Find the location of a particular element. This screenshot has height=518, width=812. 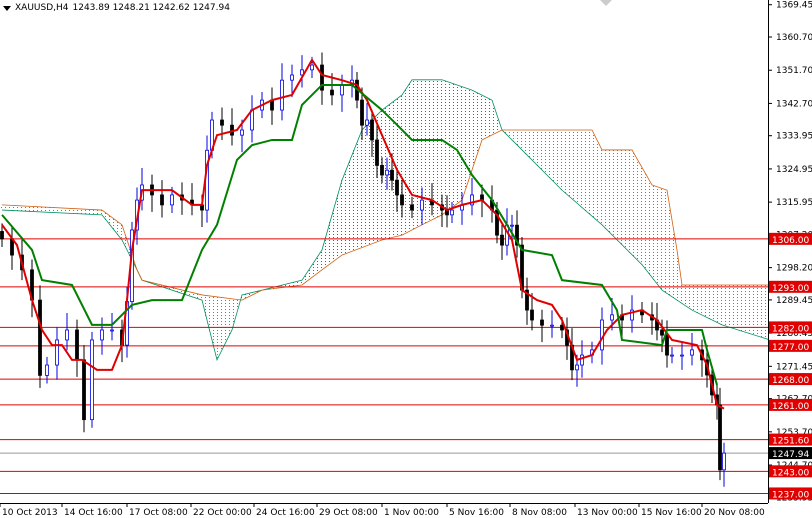

y-tick-label: 1271.45 is located at coordinates (794, 367).